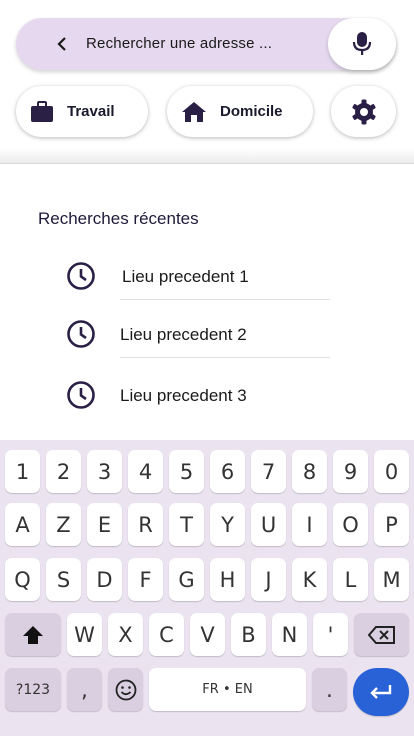 This screenshot has height=736, width=414. I want to click on key-8: 8, so click(309, 471).